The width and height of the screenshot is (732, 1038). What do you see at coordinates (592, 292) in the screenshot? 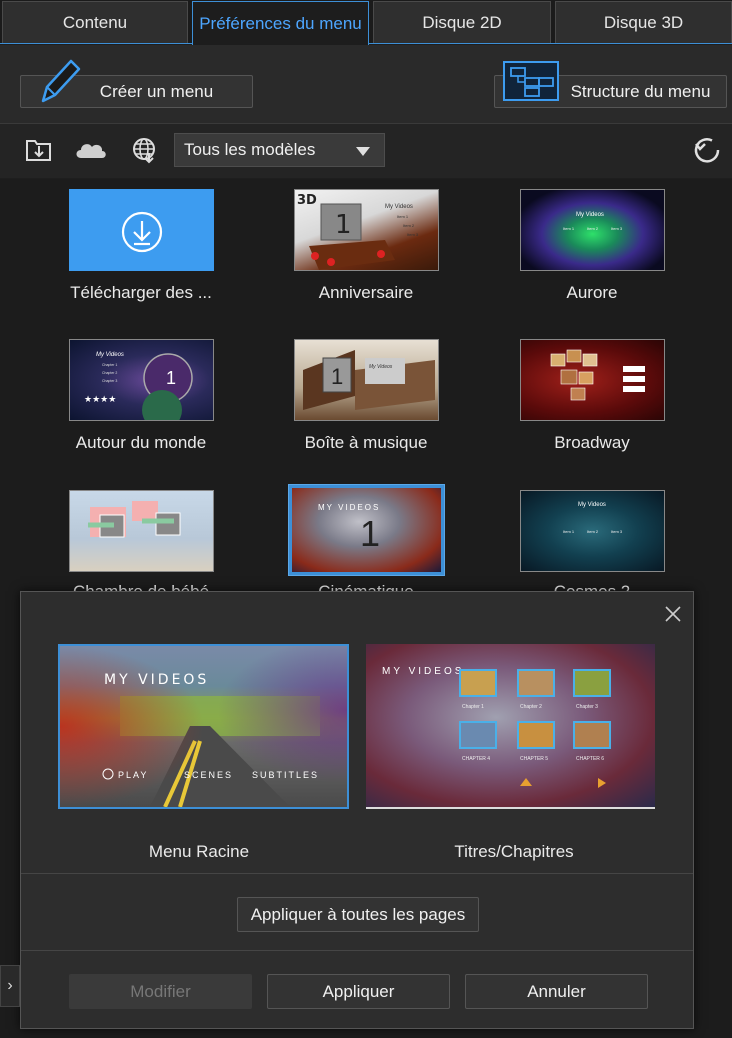
I see `template-label: Aurore` at bounding box center [592, 292].